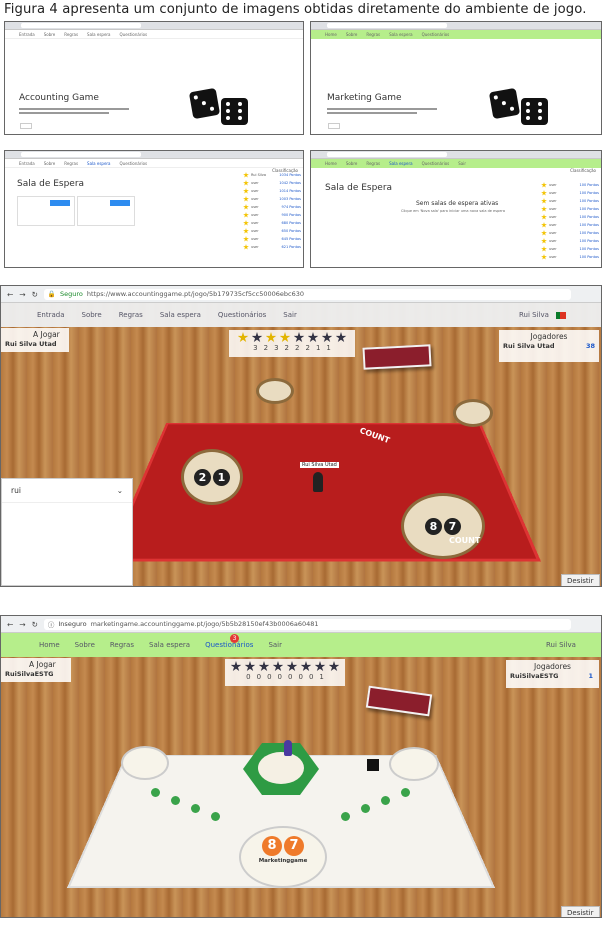 The height and width of the screenshot is (936, 609). What do you see at coordinates (29, 674) in the screenshot?
I see `playing-name: RuiSilvaESTG` at bounding box center [29, 674].